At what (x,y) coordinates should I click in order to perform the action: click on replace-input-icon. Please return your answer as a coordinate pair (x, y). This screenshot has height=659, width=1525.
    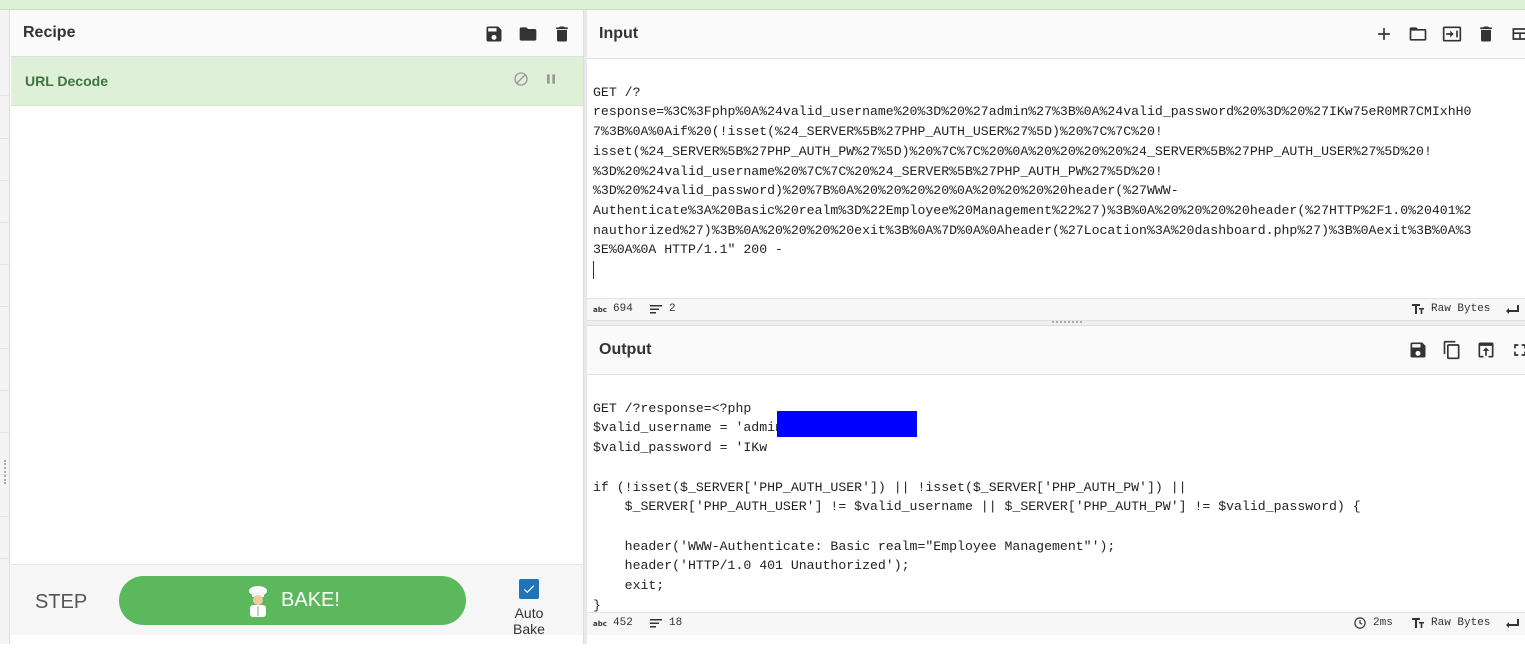
    Looking at the image, I should click on (1486, 350).